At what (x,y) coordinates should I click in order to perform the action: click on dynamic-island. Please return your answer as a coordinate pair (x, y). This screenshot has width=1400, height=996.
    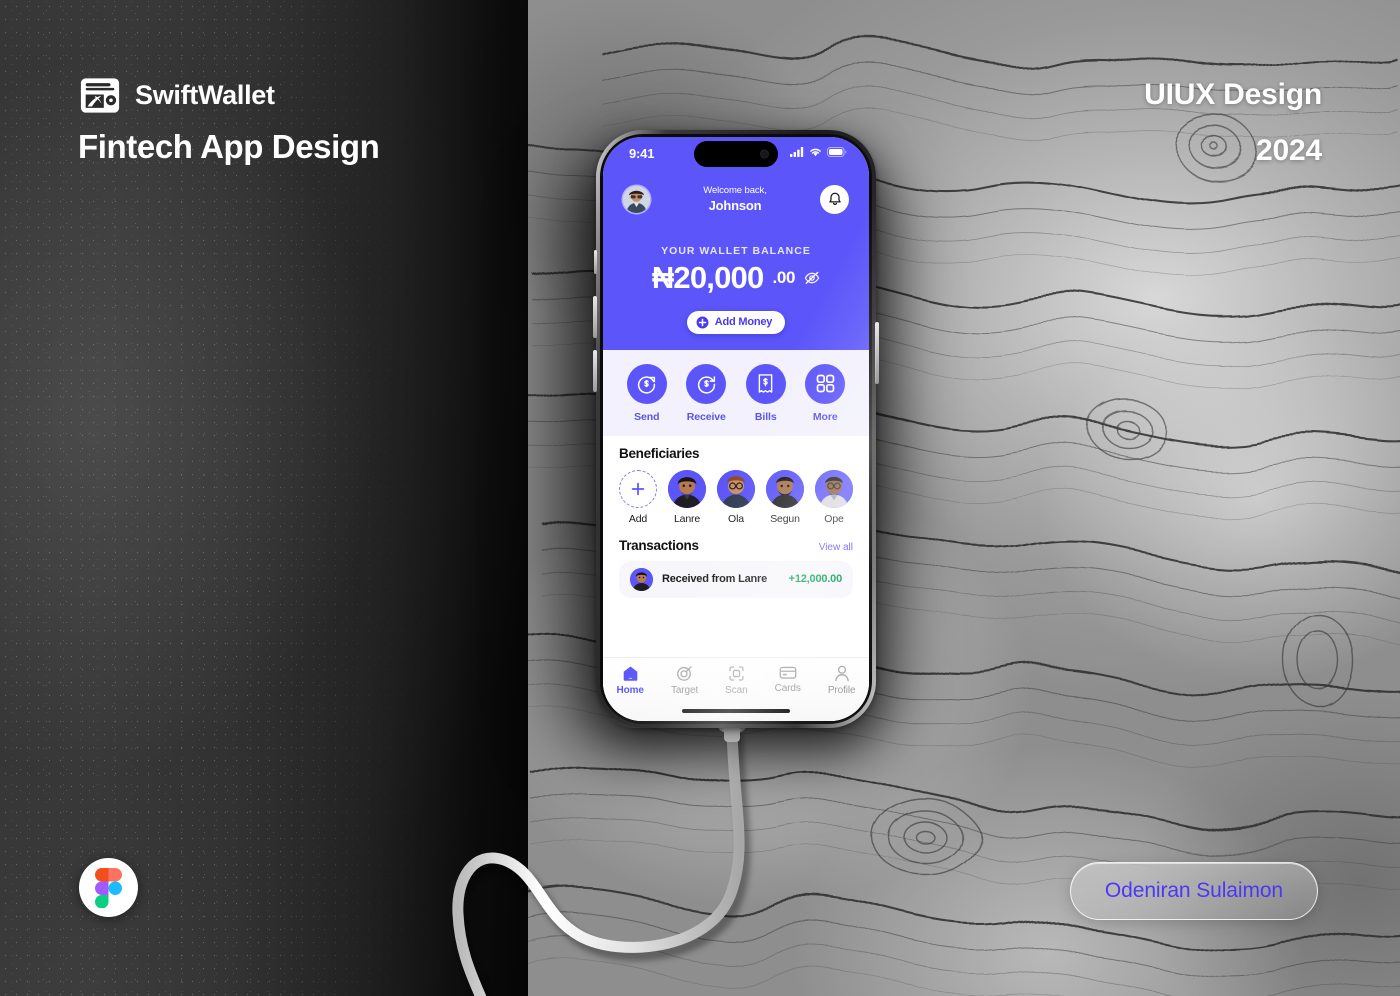
    Looking at the image, I should click on (736, 154).